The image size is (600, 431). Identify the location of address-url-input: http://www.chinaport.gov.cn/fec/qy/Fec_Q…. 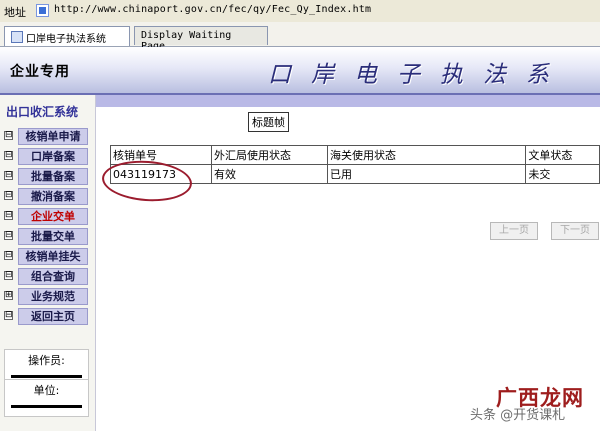
(212, 9).